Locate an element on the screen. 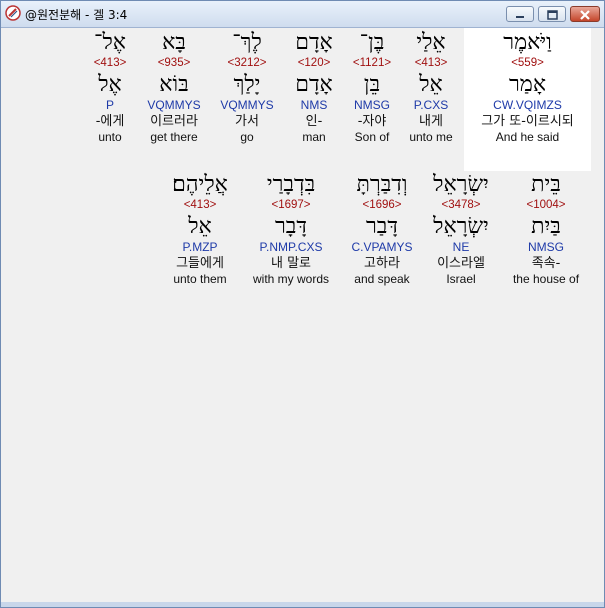 Image resolution: width=605 pixels, height=608 pixels. parsing-code: CW.VQIMZS is located at coordinates (527, 105).